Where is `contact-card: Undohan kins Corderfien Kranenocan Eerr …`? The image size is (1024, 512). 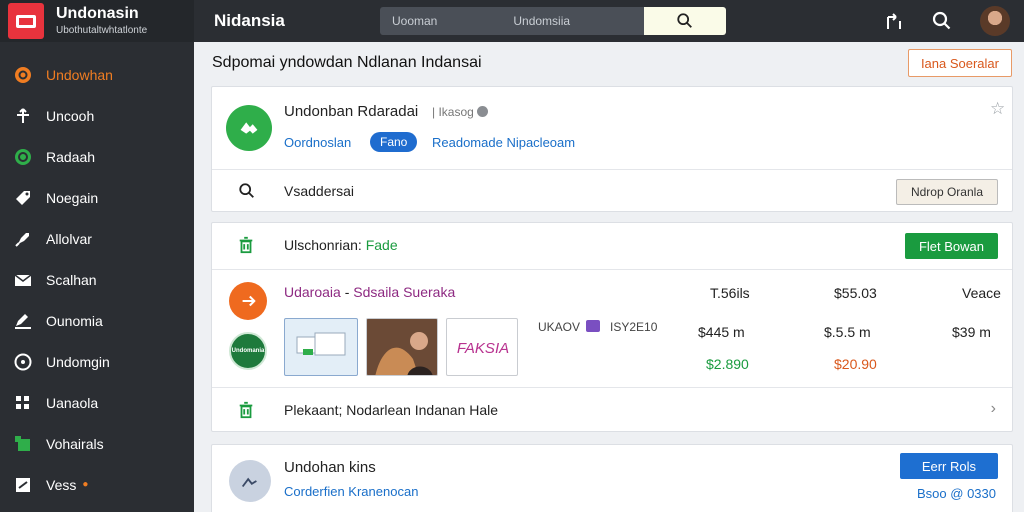
contact-card: Undohan kins Corderfien Kranenocan Eerr … is located at coordinates (612, 478).